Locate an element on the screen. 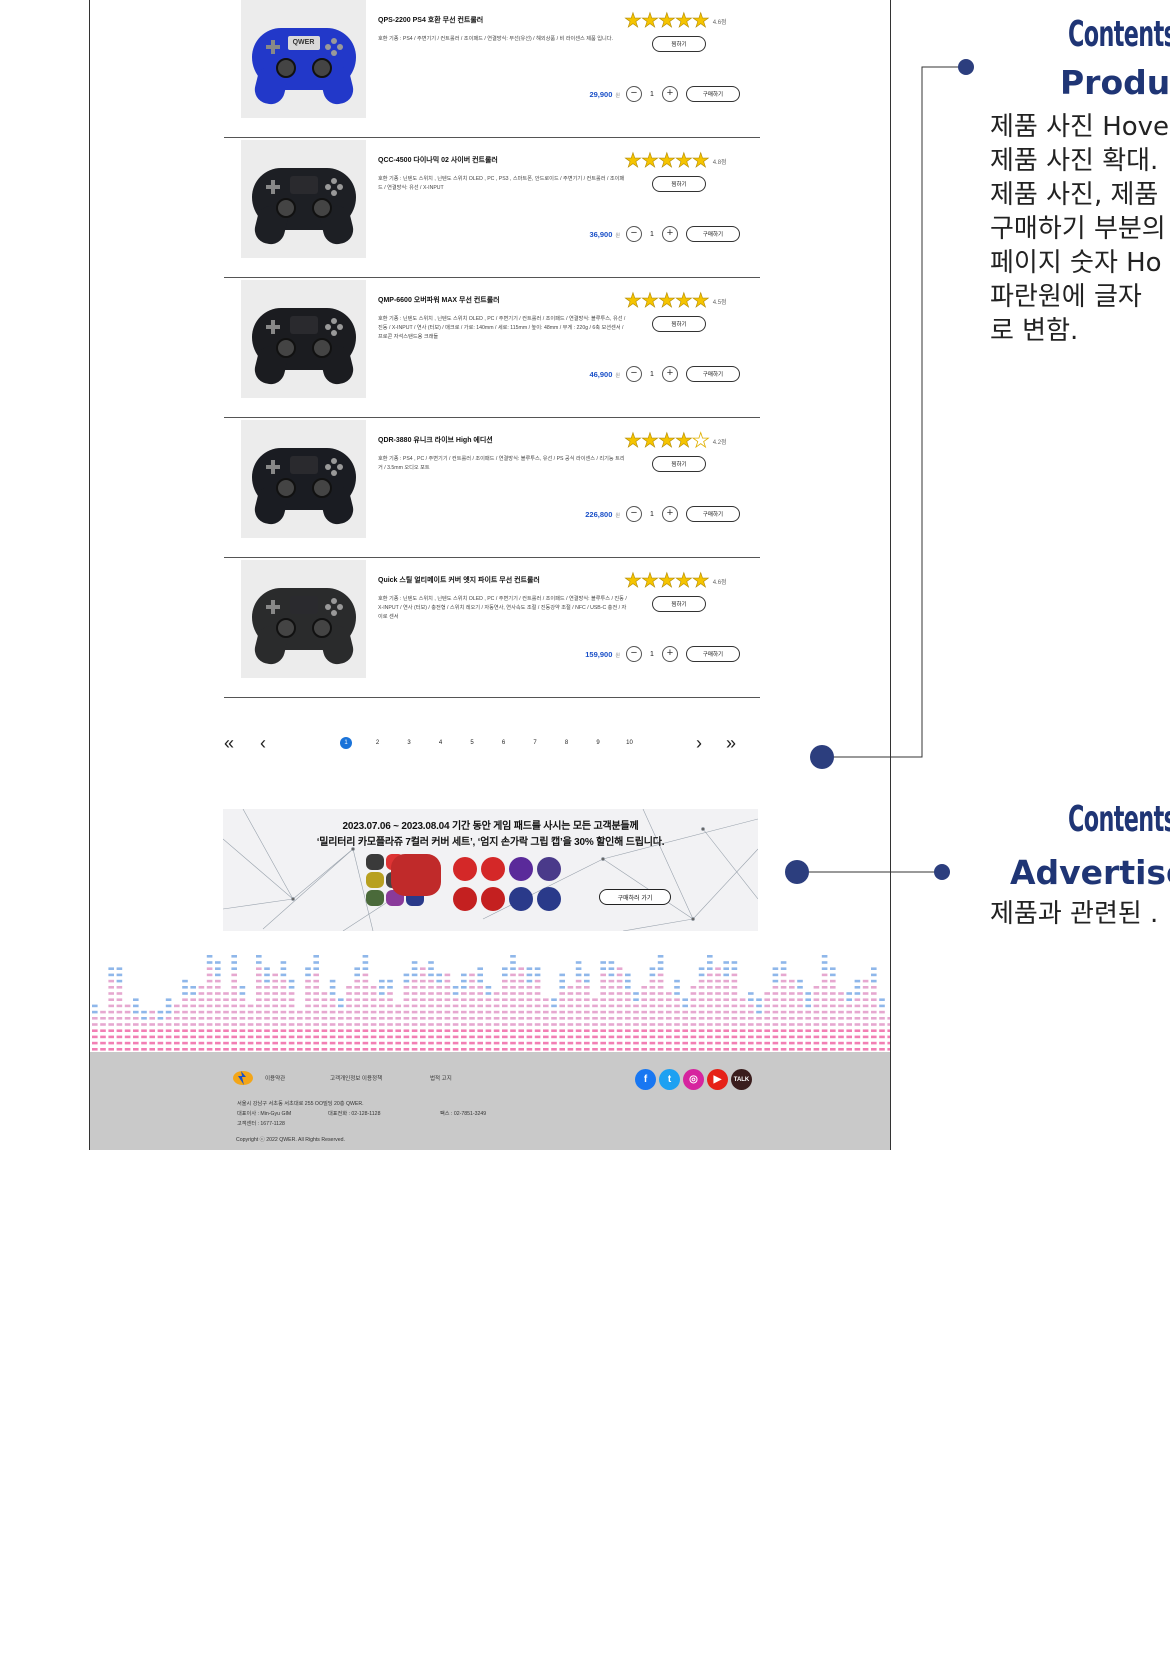 This screenshot has width=1170, height=1653. pagination-marker is located at coordinates (822, 757).